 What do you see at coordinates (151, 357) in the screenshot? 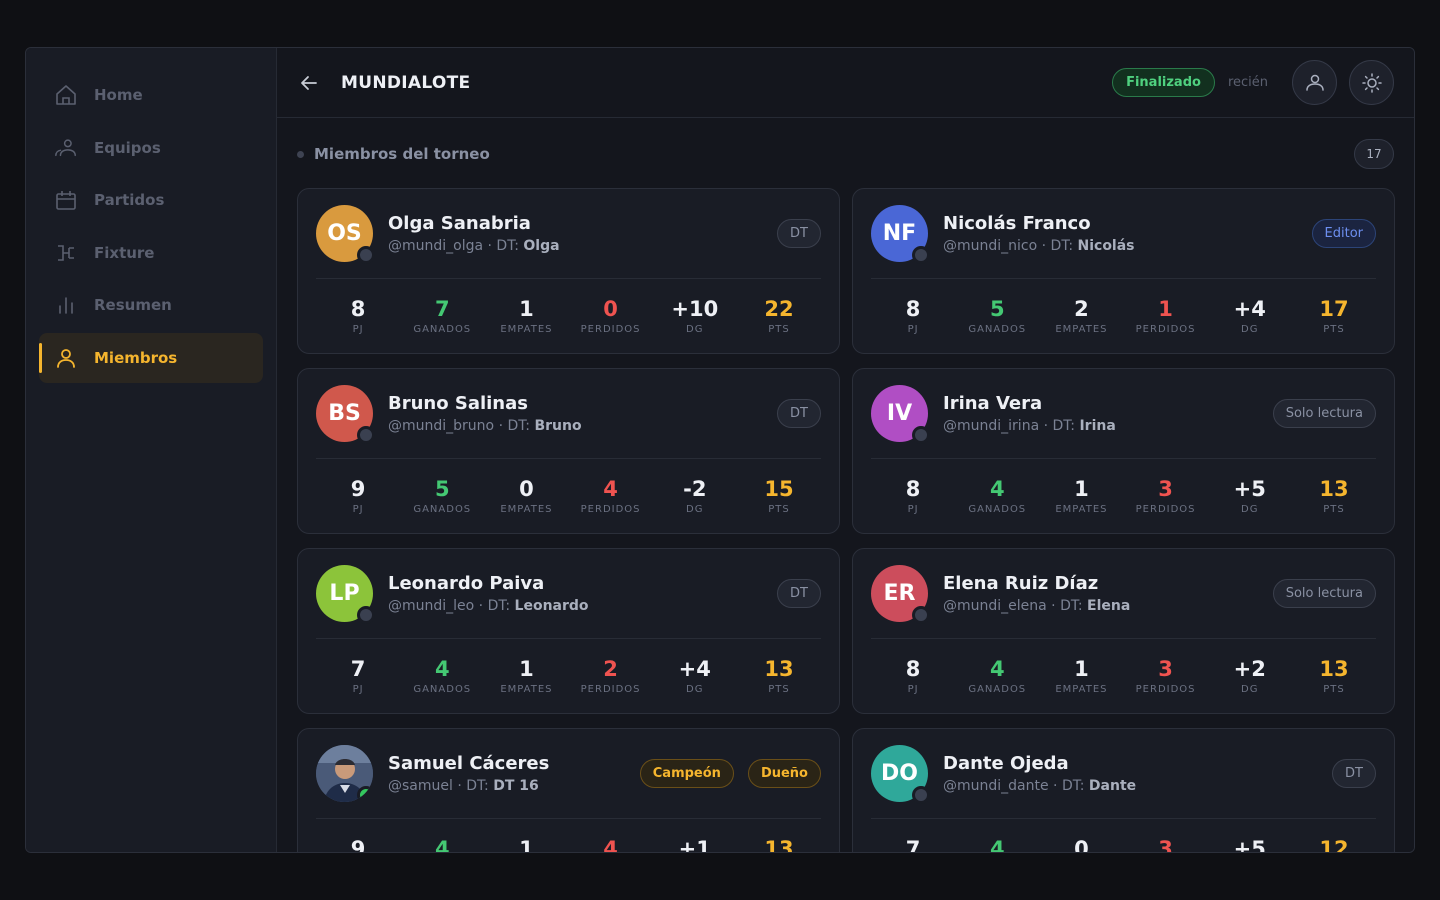
I see `sidebar-item-miembros: Miembros` at bounding box center [151, 357].